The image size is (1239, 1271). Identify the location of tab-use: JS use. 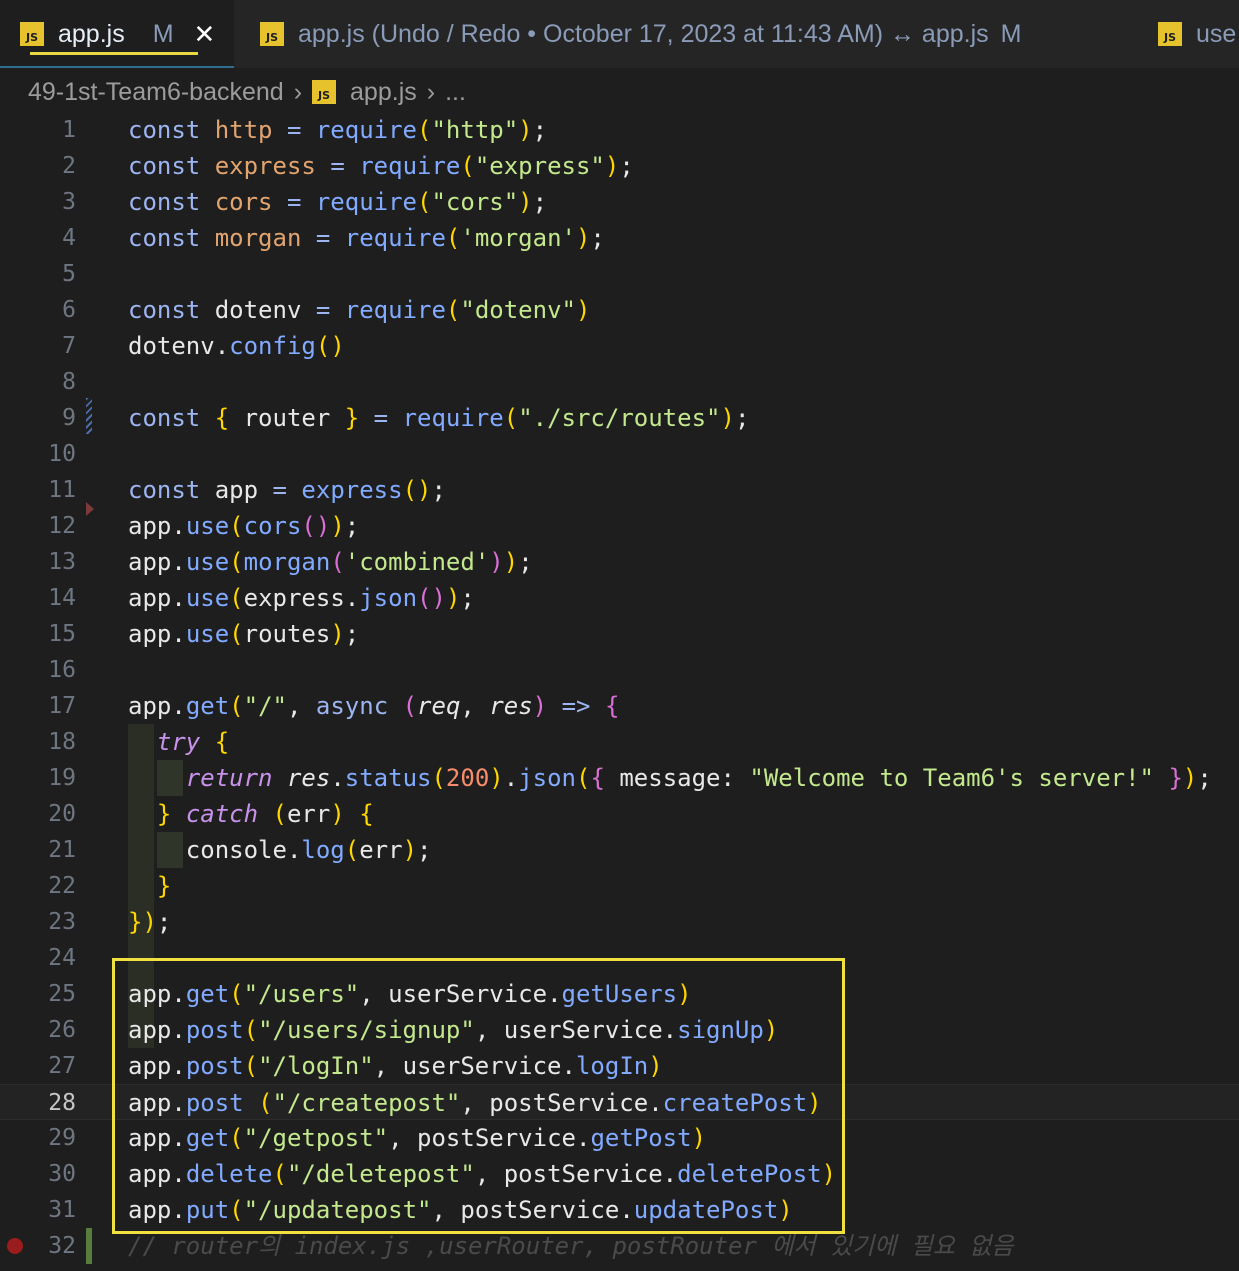
(1197, 34).